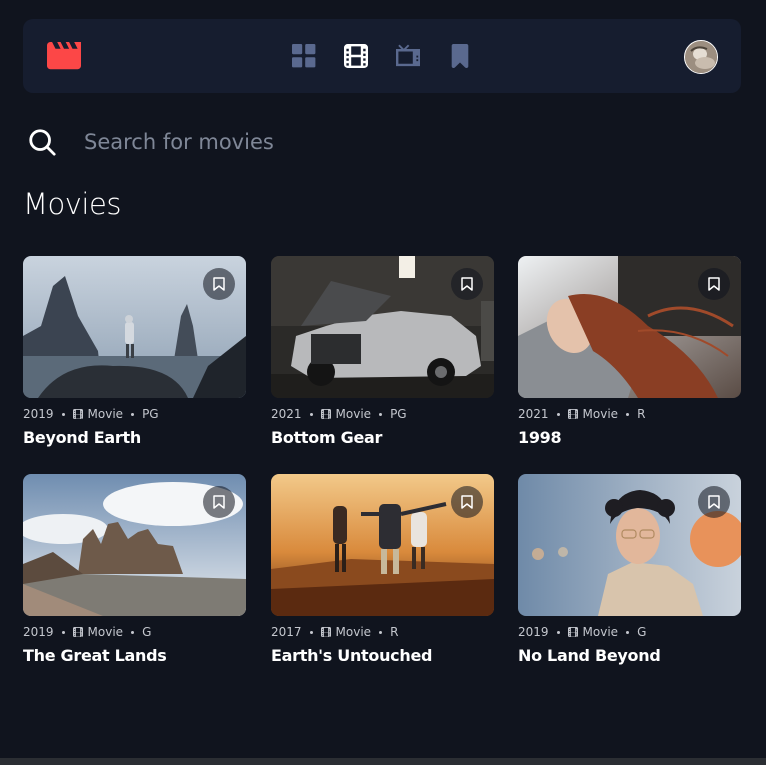 Image resolution: width=766 pixels, height=765 pixels. What do you see at coordinates (404, 142) in the screenshot?
I see `search-input` at bounding box center [404, 142].